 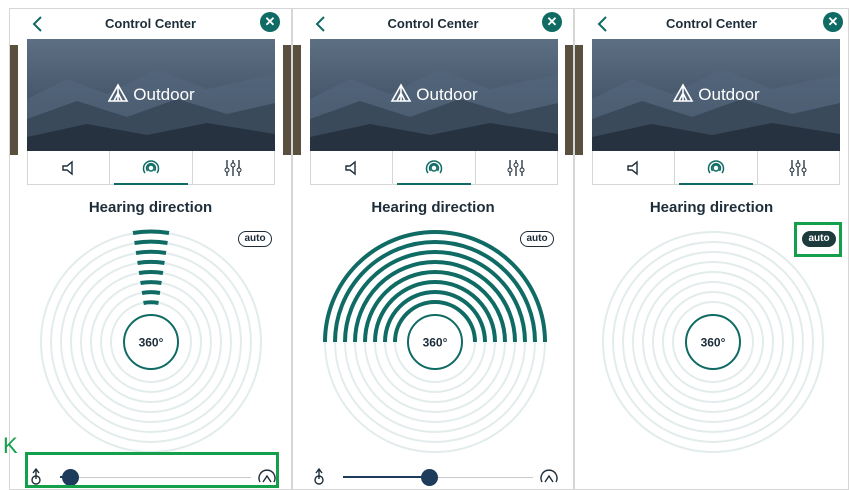 I want to click on focus-icon, so click(x=319, y=476).